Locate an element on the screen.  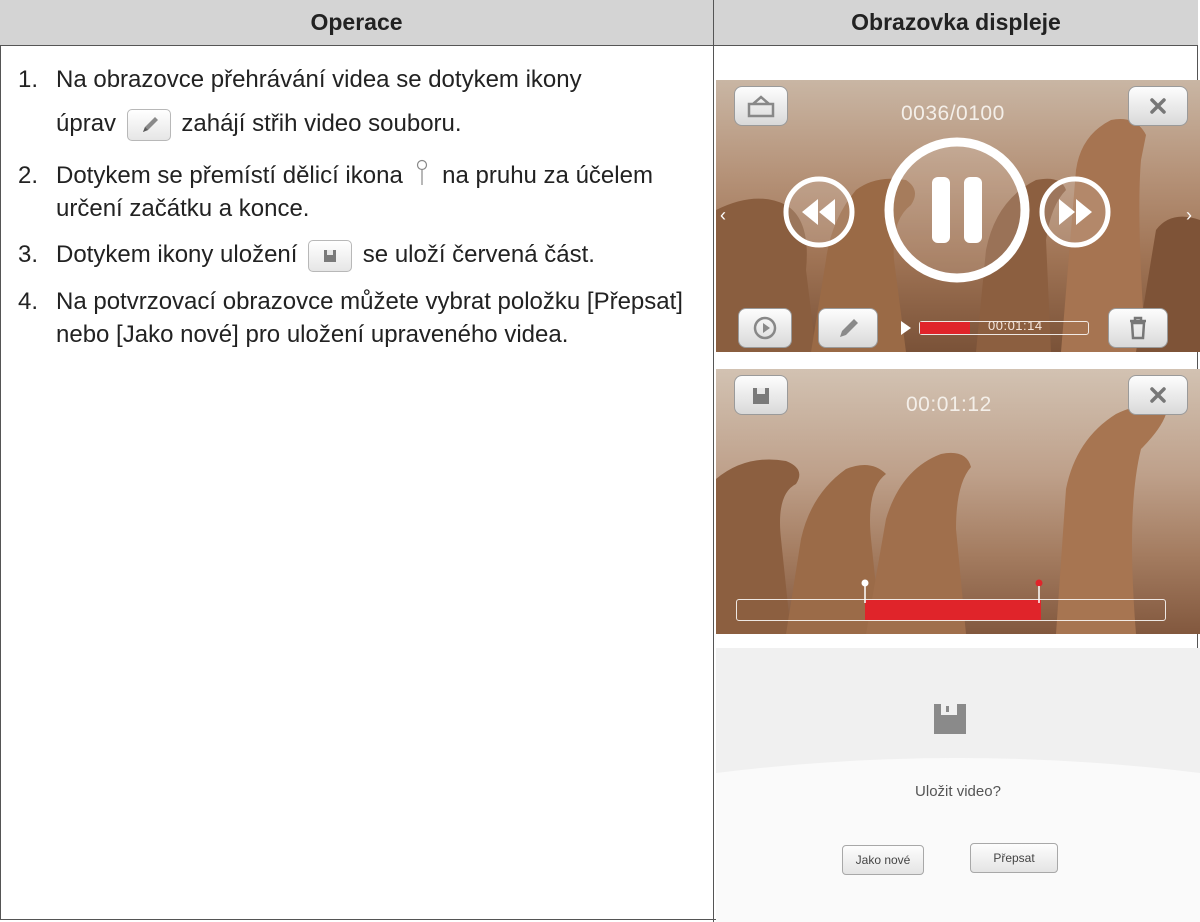
edit-time: 00:01:12 is located at coordinates (949, 404).